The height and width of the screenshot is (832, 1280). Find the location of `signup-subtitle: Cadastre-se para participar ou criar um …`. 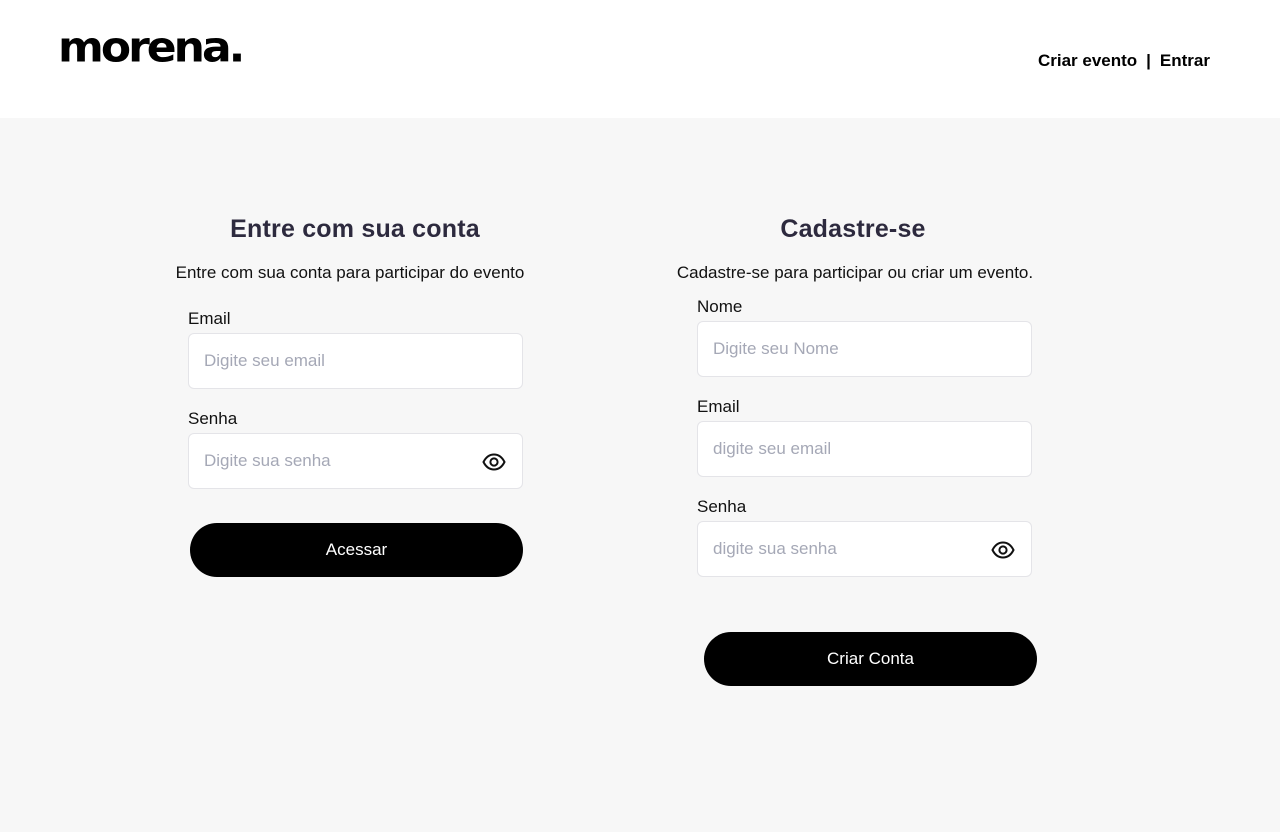

signup-subtitle: Cadastre-se para participar ou criar um … is located at coordinates (855, 272).